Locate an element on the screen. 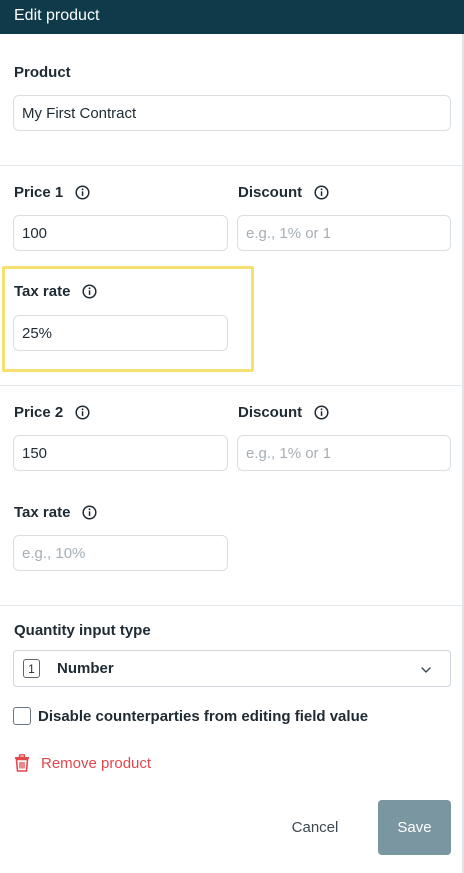  price1-input is located at coordinates (120, 233).